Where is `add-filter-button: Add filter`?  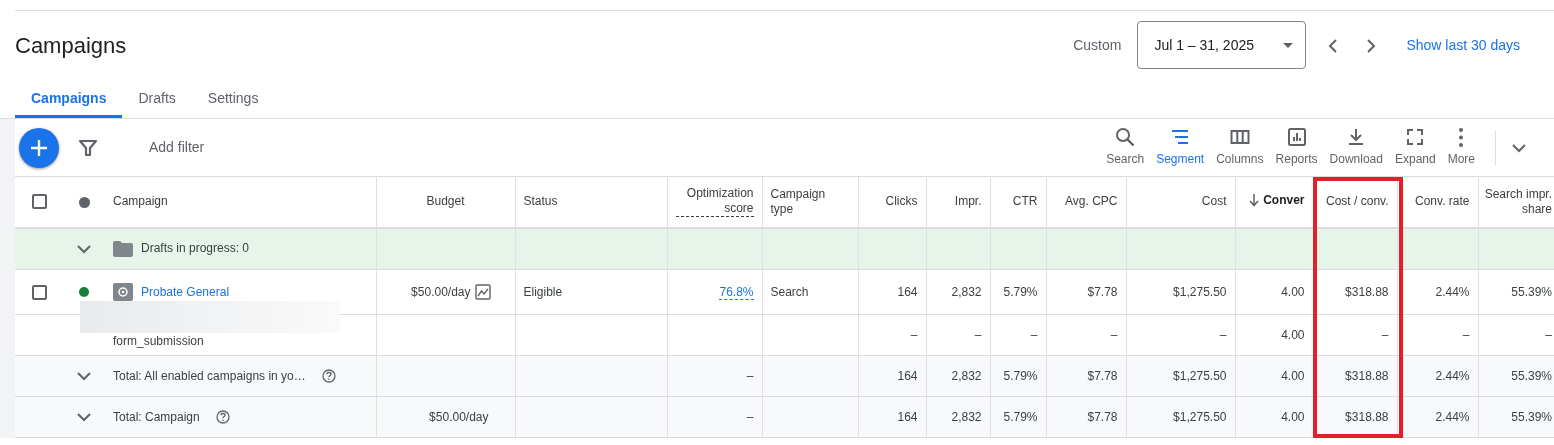 add-filter-button: Add filter is located at coordinates (177, 147).